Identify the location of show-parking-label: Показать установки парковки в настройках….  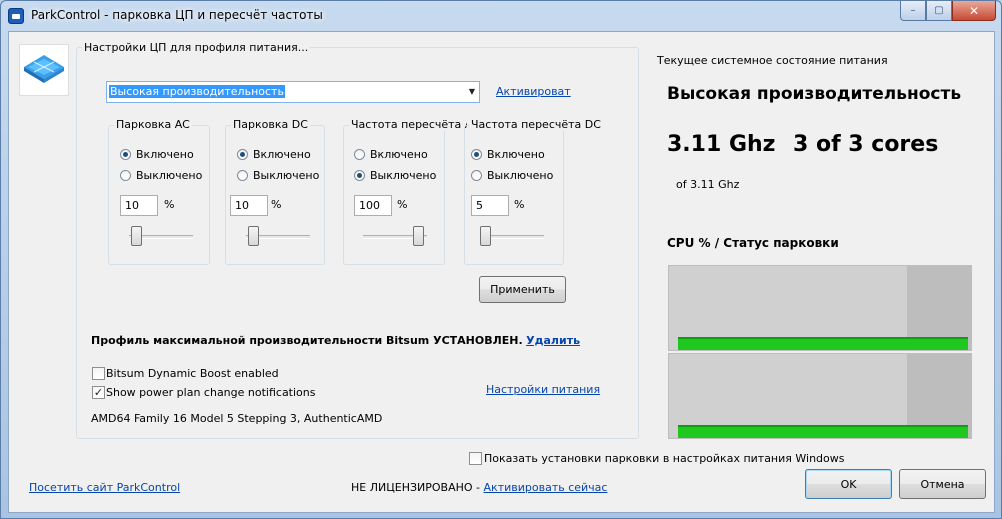
(664, 458).